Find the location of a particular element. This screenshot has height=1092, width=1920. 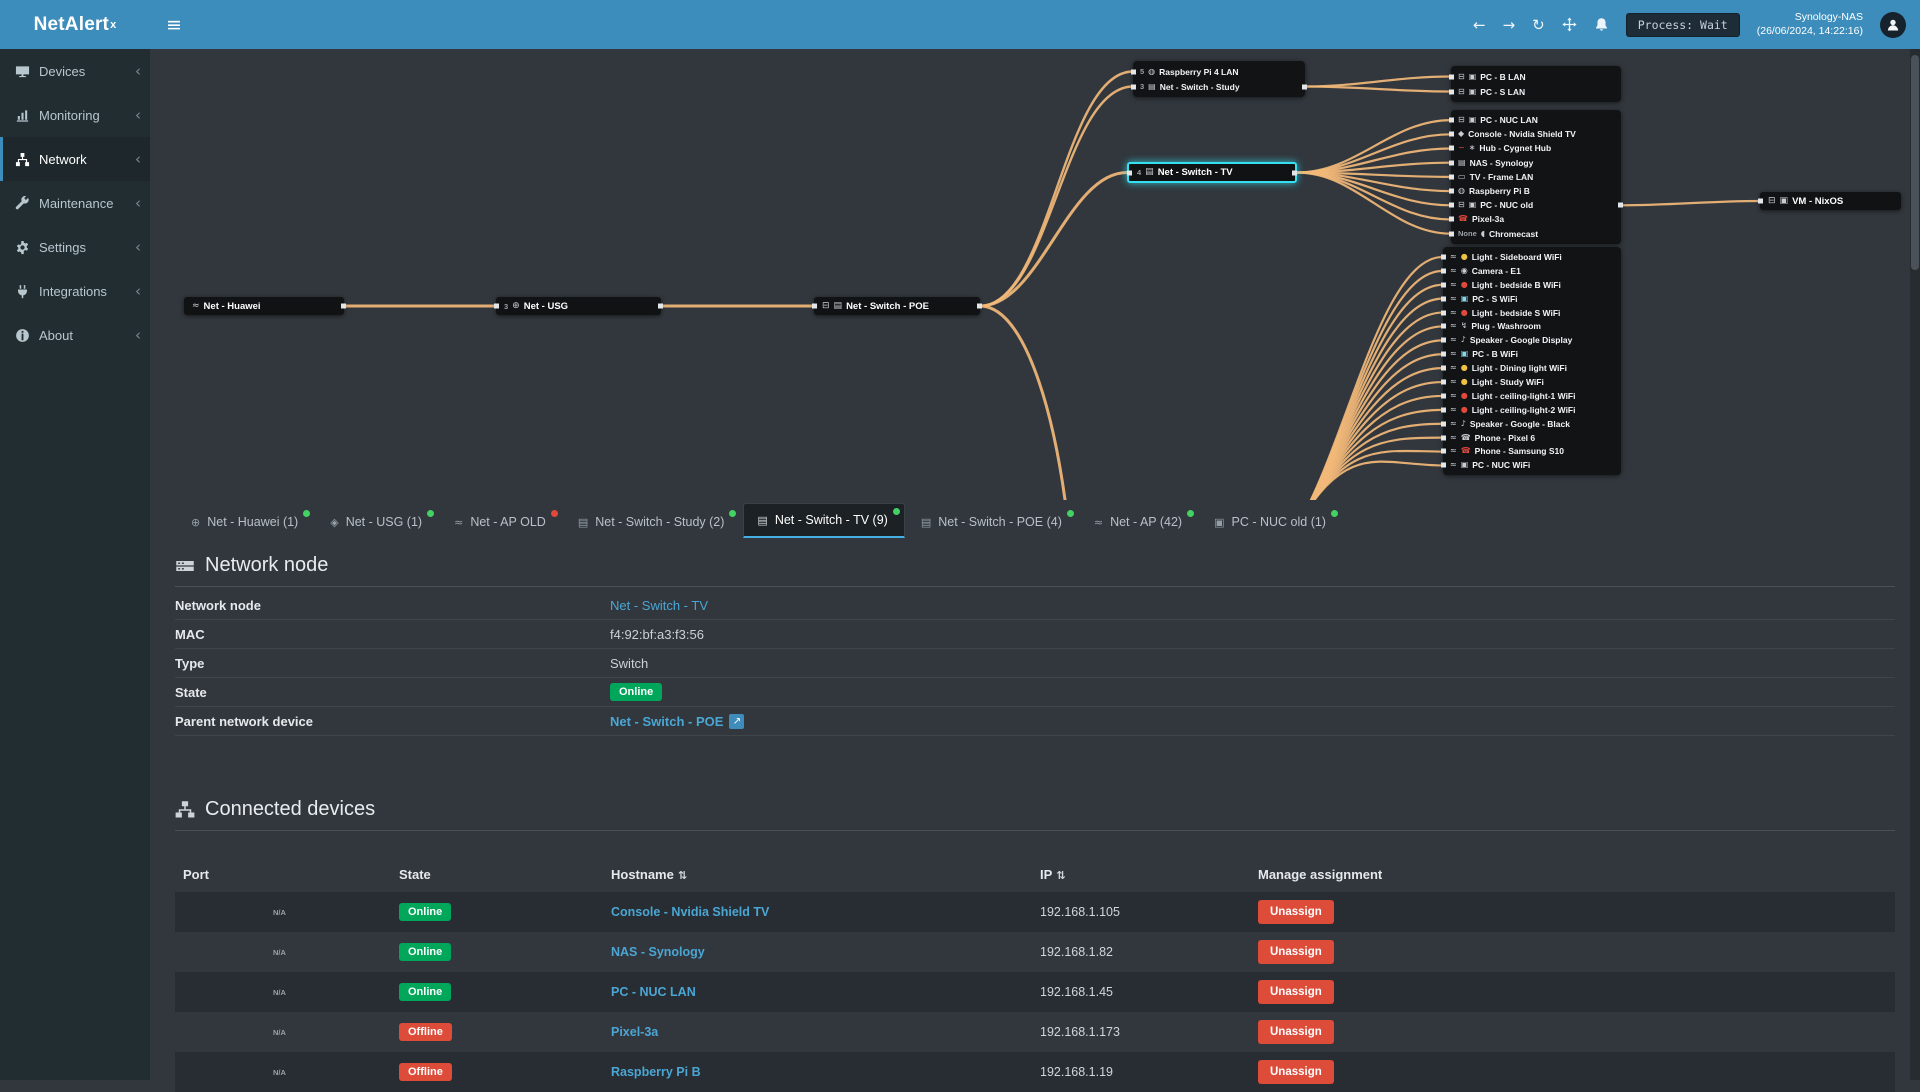

device-row: ≈●Light - ceiling-light-1 WiFi is located at coordinates (1532, 396).